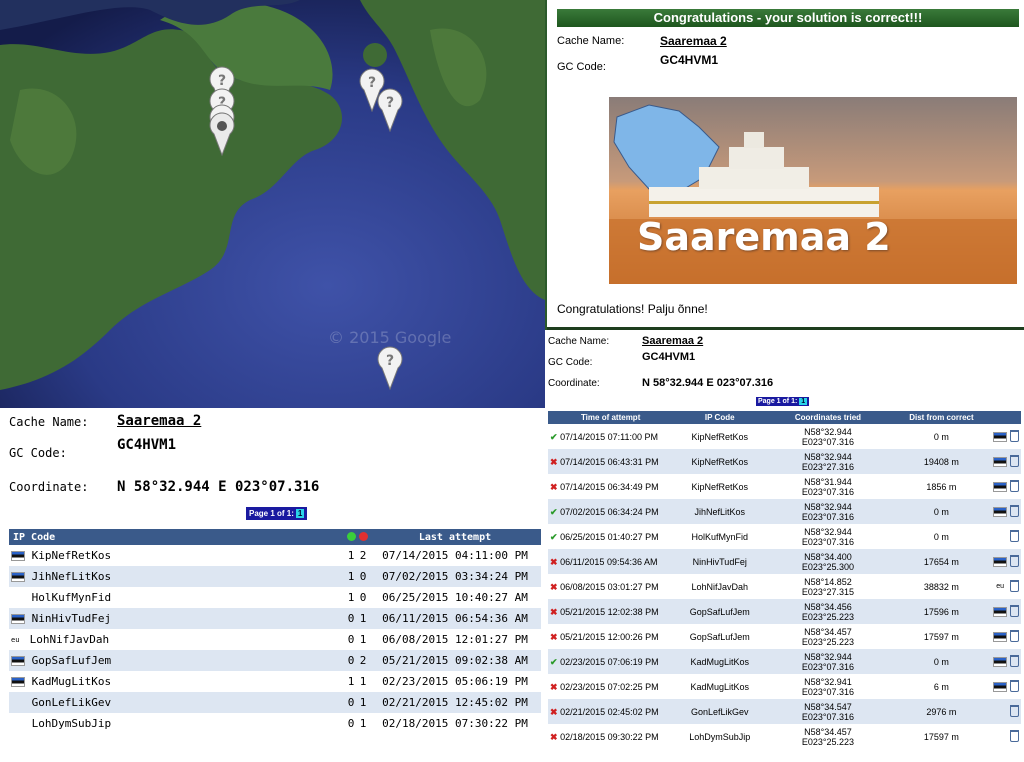 The width and height of the screenshot is (1024, 762). Describe the element at coordinates (69, 639) in the screenshot. I see `ip-code: LohNifJavDah` at that location.